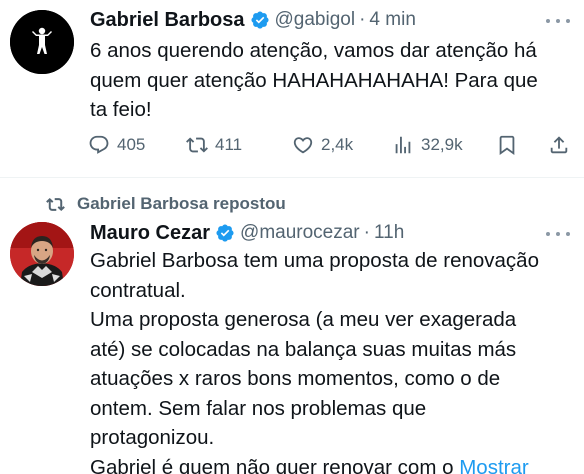  Describe the element at coordinates (150, 233) in the screenshot. I see `author-name: Mauro Cezar` at that location.